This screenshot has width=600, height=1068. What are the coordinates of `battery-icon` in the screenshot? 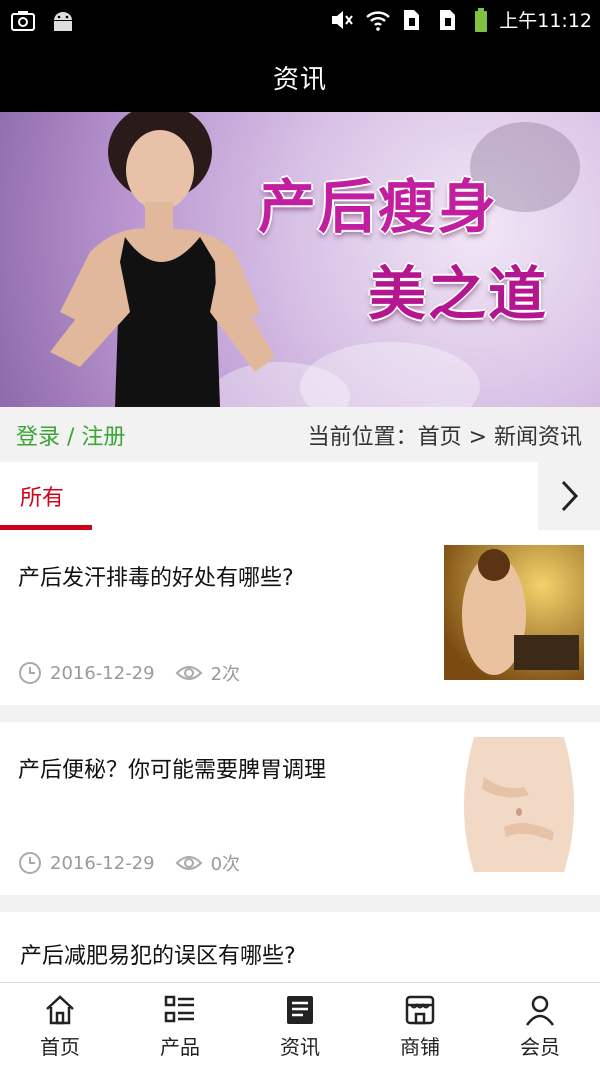 It's located at (481, 20).